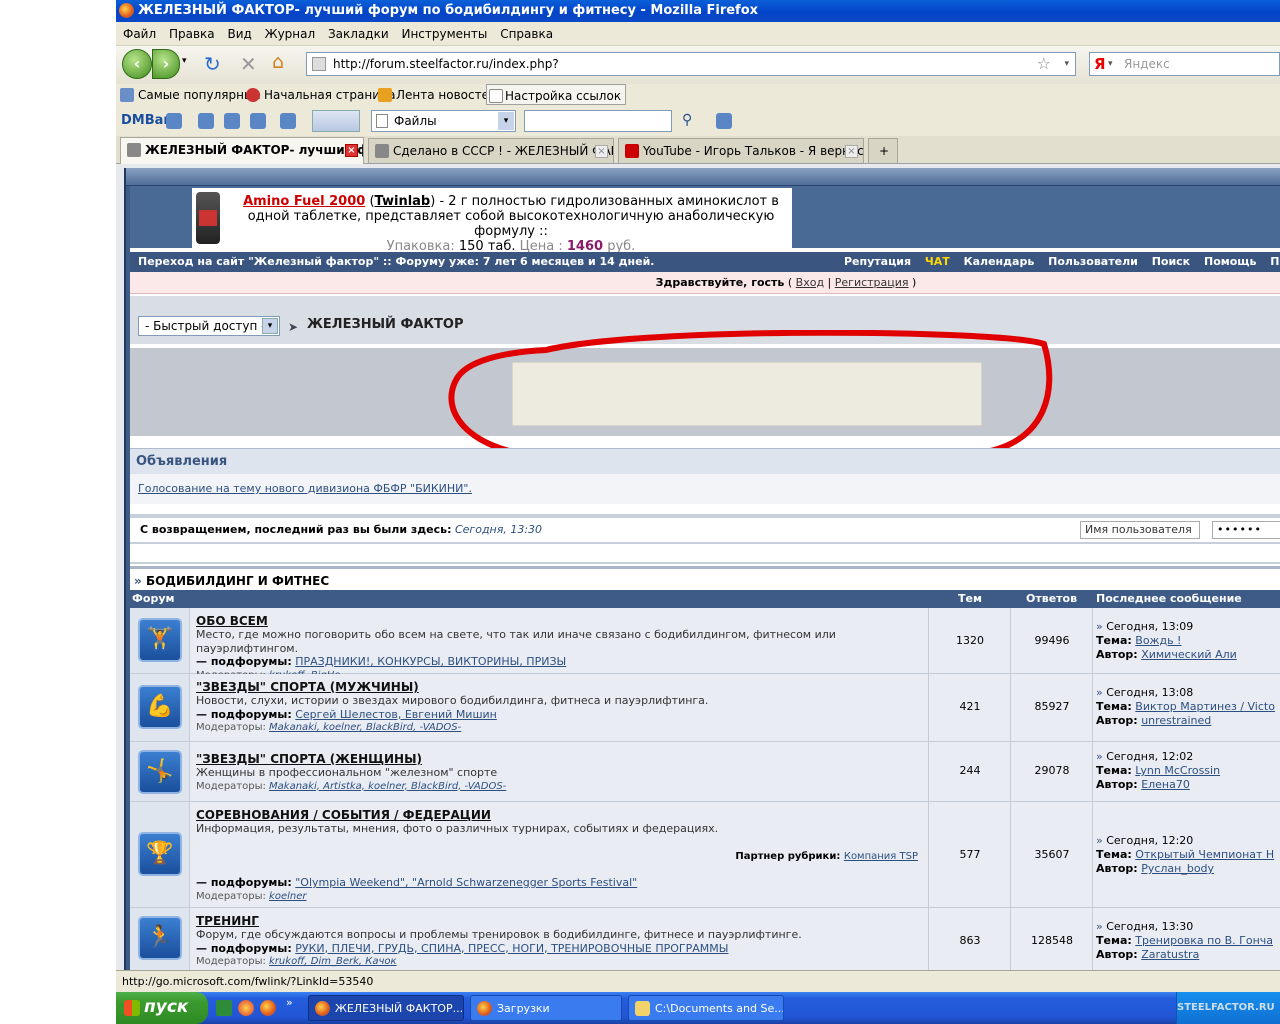 The height and width of the screenshot is (1024, 1280). What do you see at coordinates (1230, 261) in the screenshot?
I see `nav-help: Помощь` at bounding box center [1230, 261].